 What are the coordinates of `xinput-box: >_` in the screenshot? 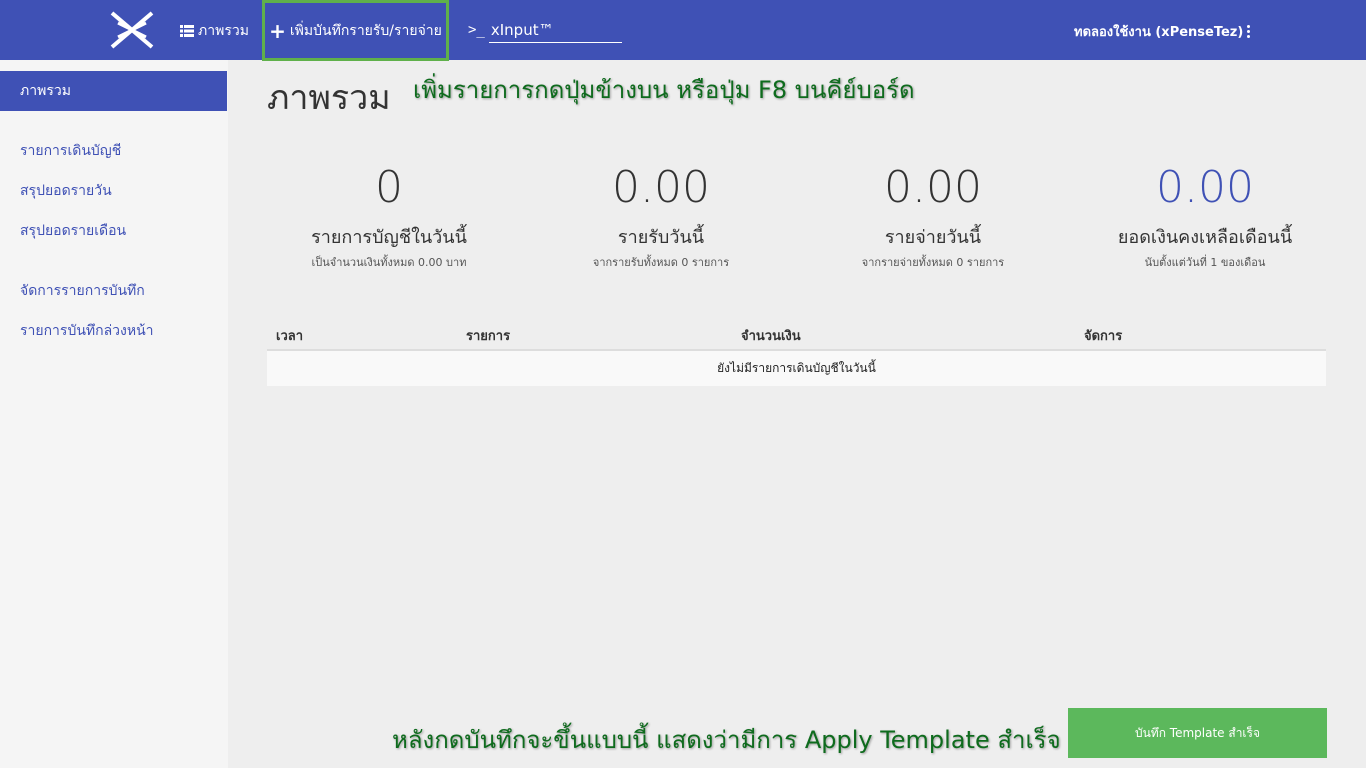 It's located at (545, 30).